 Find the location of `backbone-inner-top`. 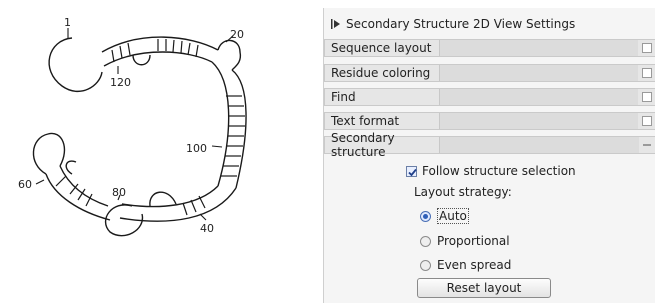

backbone-inner-top is located at coordinates (158, 59).